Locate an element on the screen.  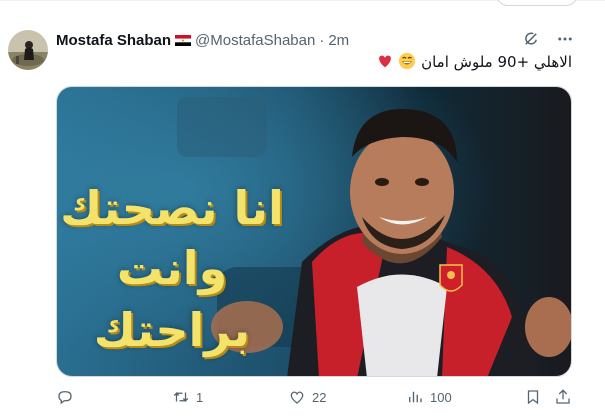
like-button: 22 is located at coordinates (307, 397).